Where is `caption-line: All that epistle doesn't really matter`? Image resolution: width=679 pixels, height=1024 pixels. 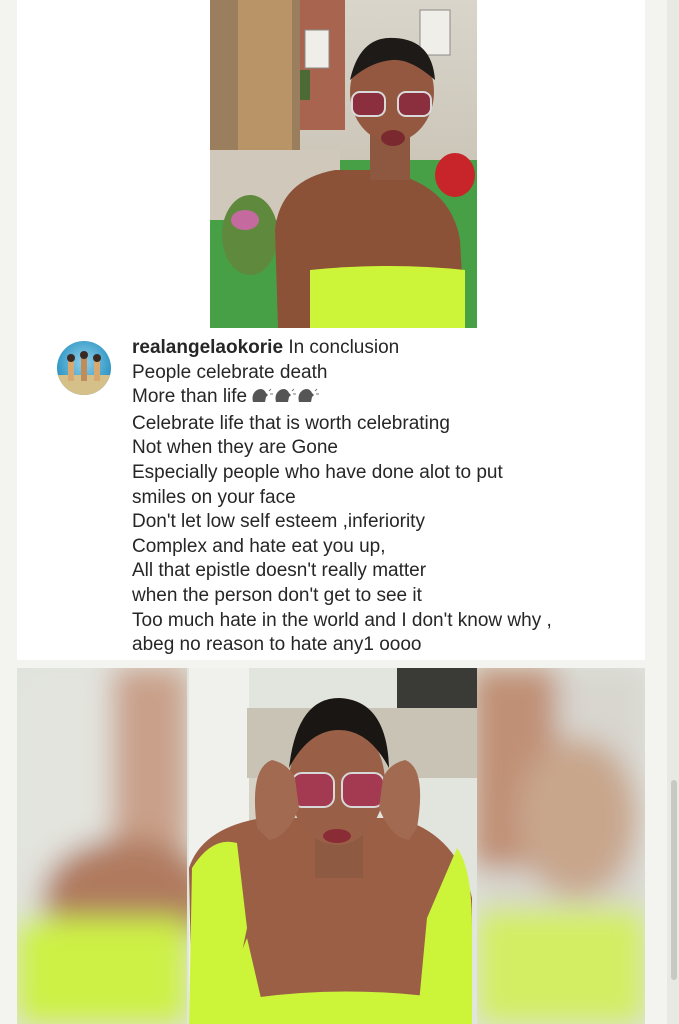
caption-line: All that epistle doesn't really matter is located at coordinates (279, 571).